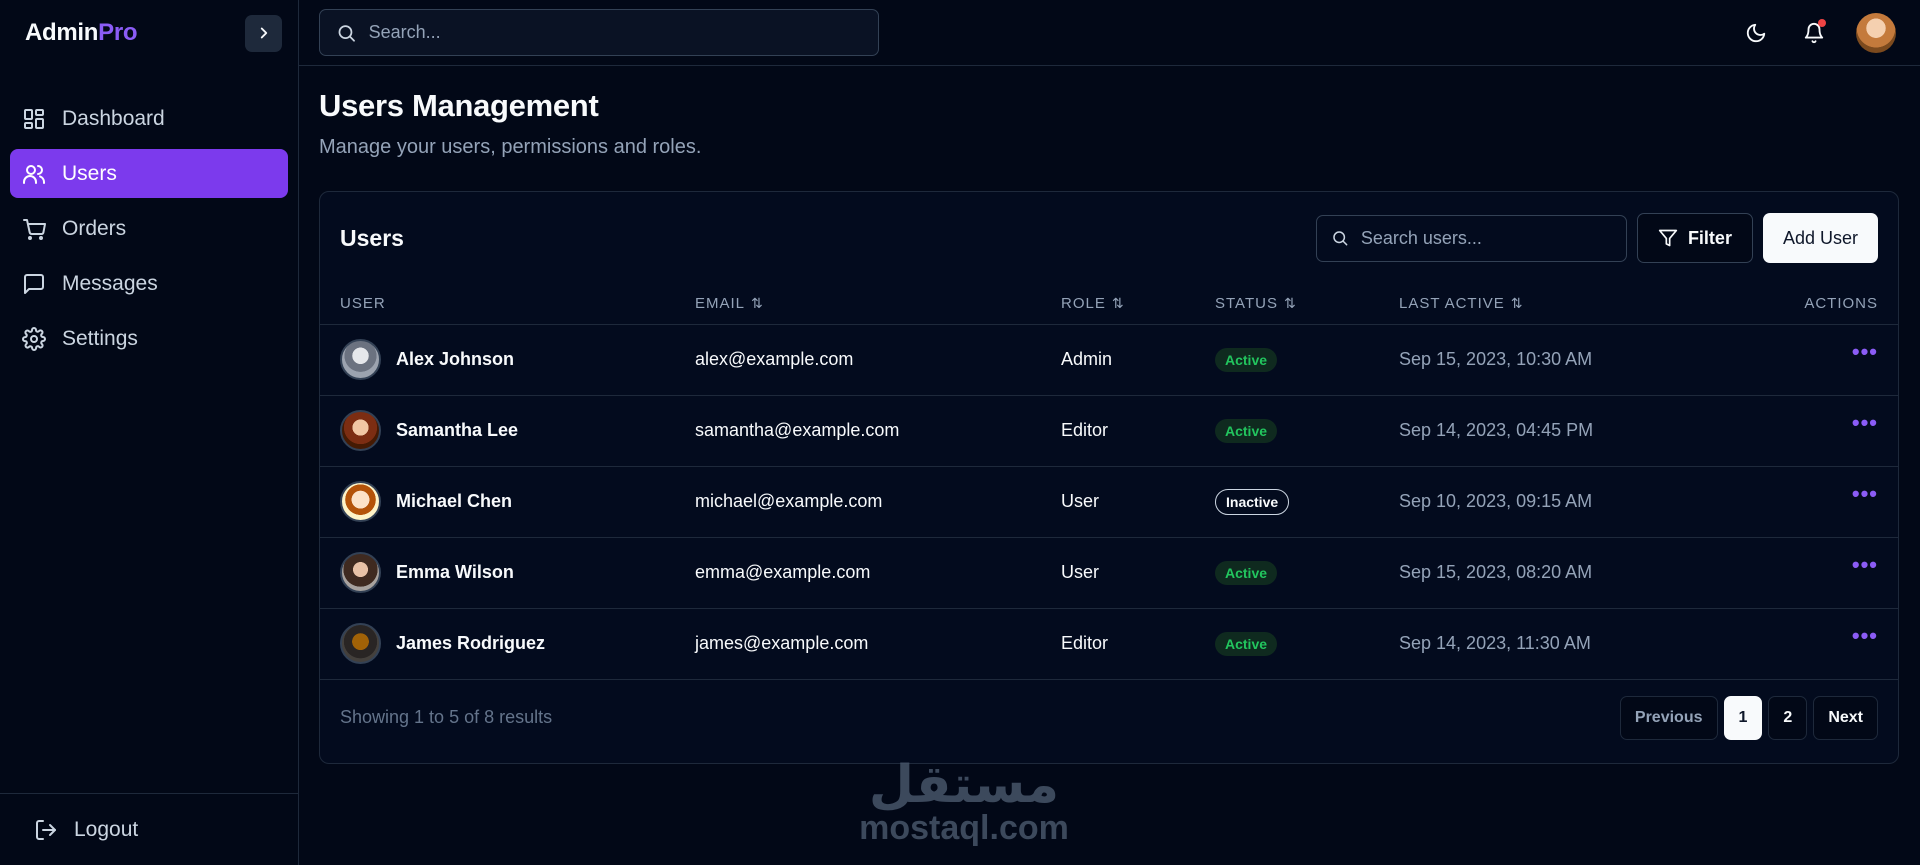 This screenshot has height=865, width=1920. I want to click on cell-last-active: Sep 14, 2023, 04:45 PM, so click(1554, 431).